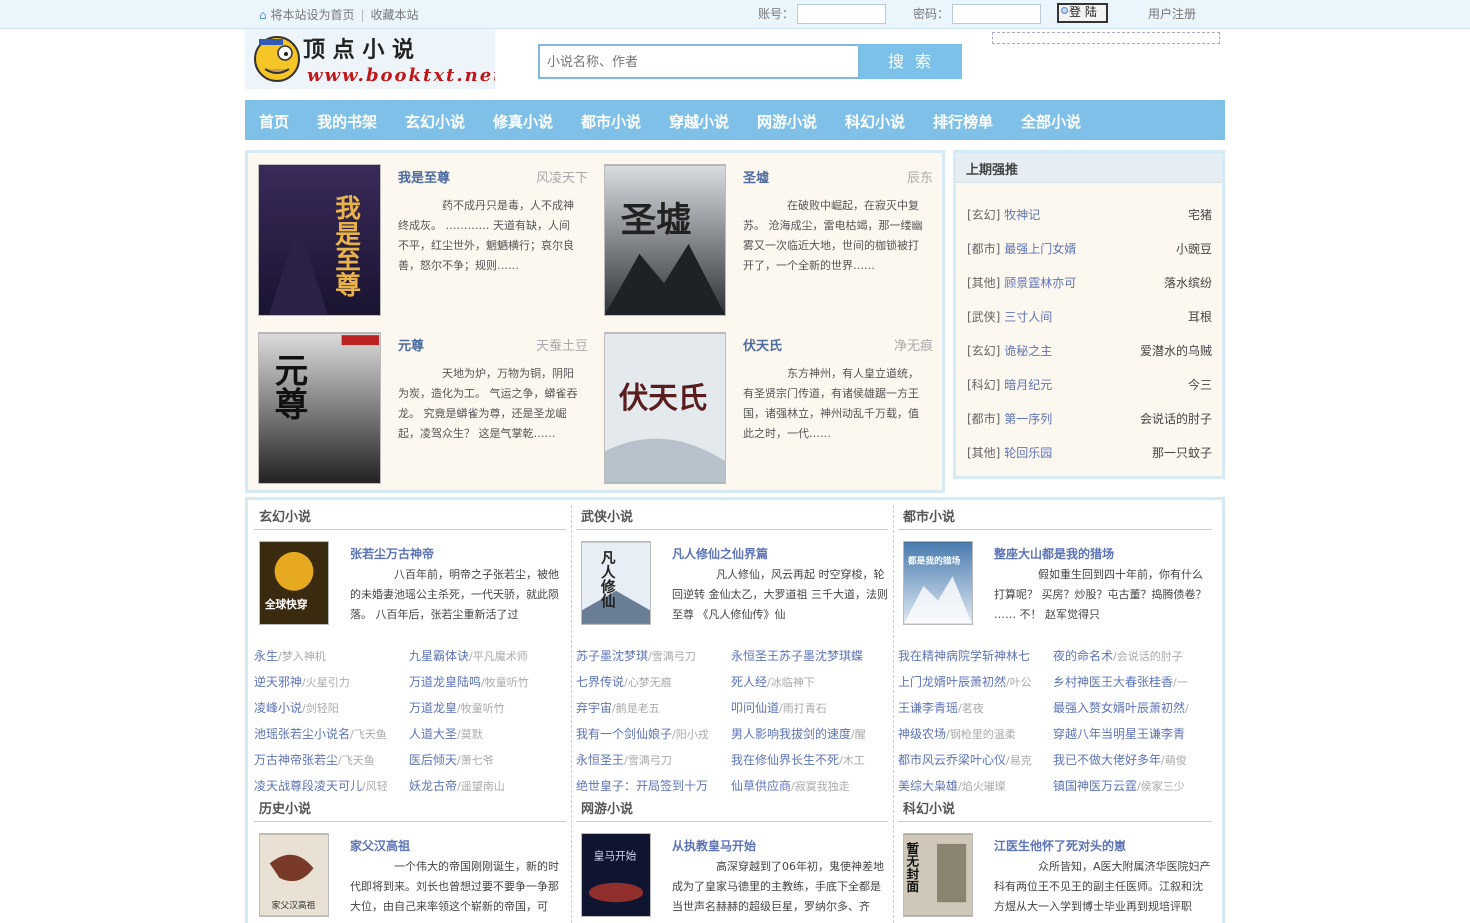  Describe the element at coordinates (616, 583) in the screenshot. I see `book-cover: 凡人修仙` at that location.